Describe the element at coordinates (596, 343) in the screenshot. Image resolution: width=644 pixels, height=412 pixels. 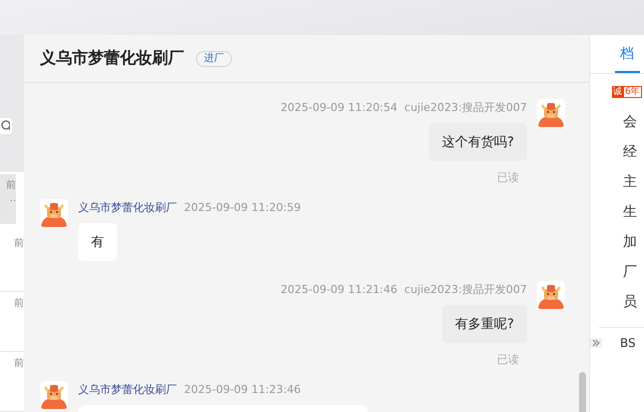
I see `expand-icon` at that location.